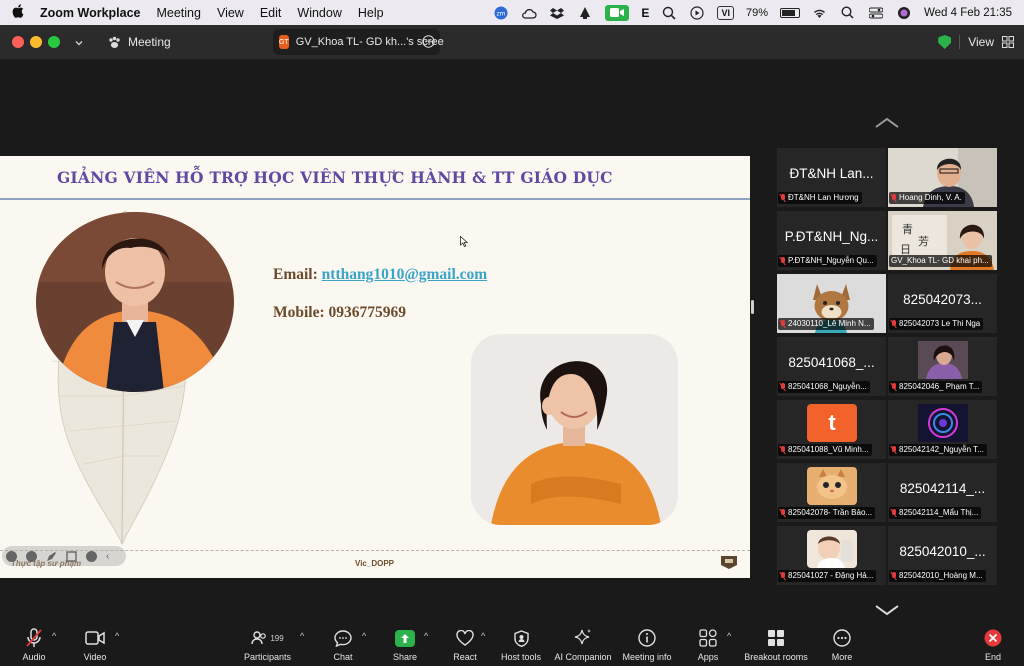  I want to click on participant-label: ĐT&NH Lan Hương, so click(820, 198).